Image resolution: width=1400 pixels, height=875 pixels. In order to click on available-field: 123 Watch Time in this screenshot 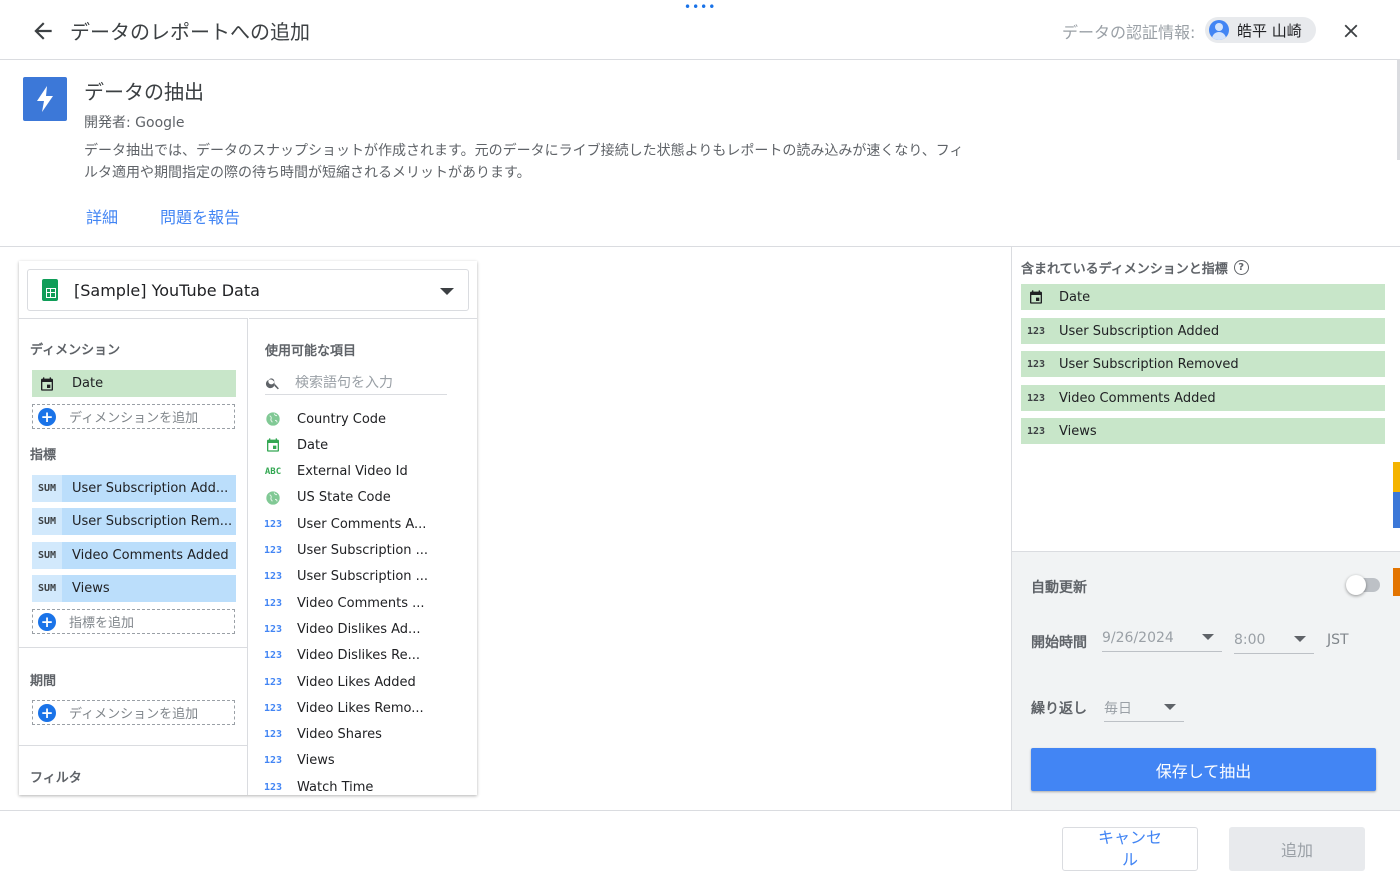, I will do `click(368, 785)`.